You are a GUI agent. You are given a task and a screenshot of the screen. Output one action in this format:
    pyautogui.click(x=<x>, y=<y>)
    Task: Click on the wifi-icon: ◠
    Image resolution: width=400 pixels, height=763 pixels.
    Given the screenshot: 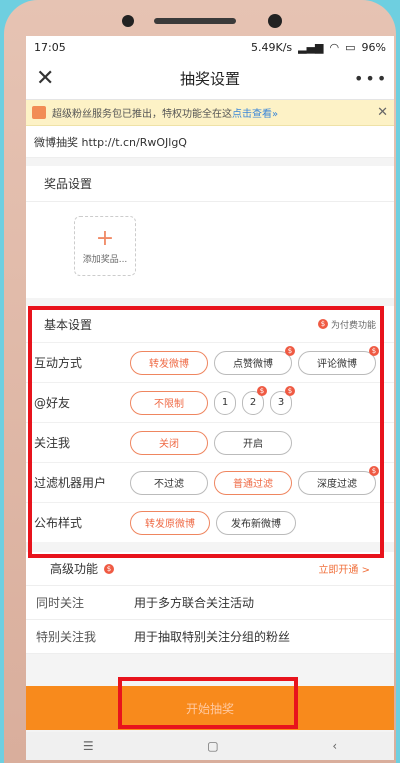 What is the action you would take?
    pyautogui.click(x=334, y=47)
    